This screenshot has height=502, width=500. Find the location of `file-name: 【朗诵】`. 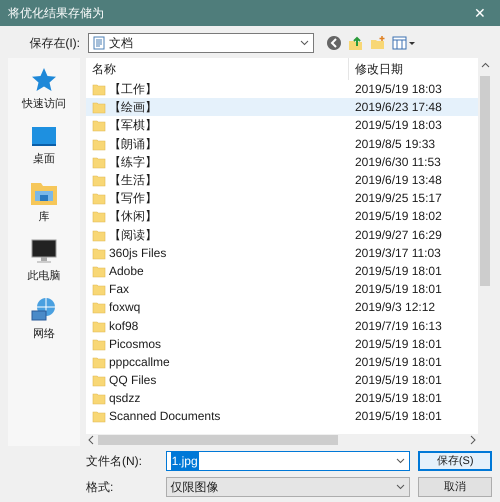

file-name: 【朗诵】 is located at coordinates (133, 144).